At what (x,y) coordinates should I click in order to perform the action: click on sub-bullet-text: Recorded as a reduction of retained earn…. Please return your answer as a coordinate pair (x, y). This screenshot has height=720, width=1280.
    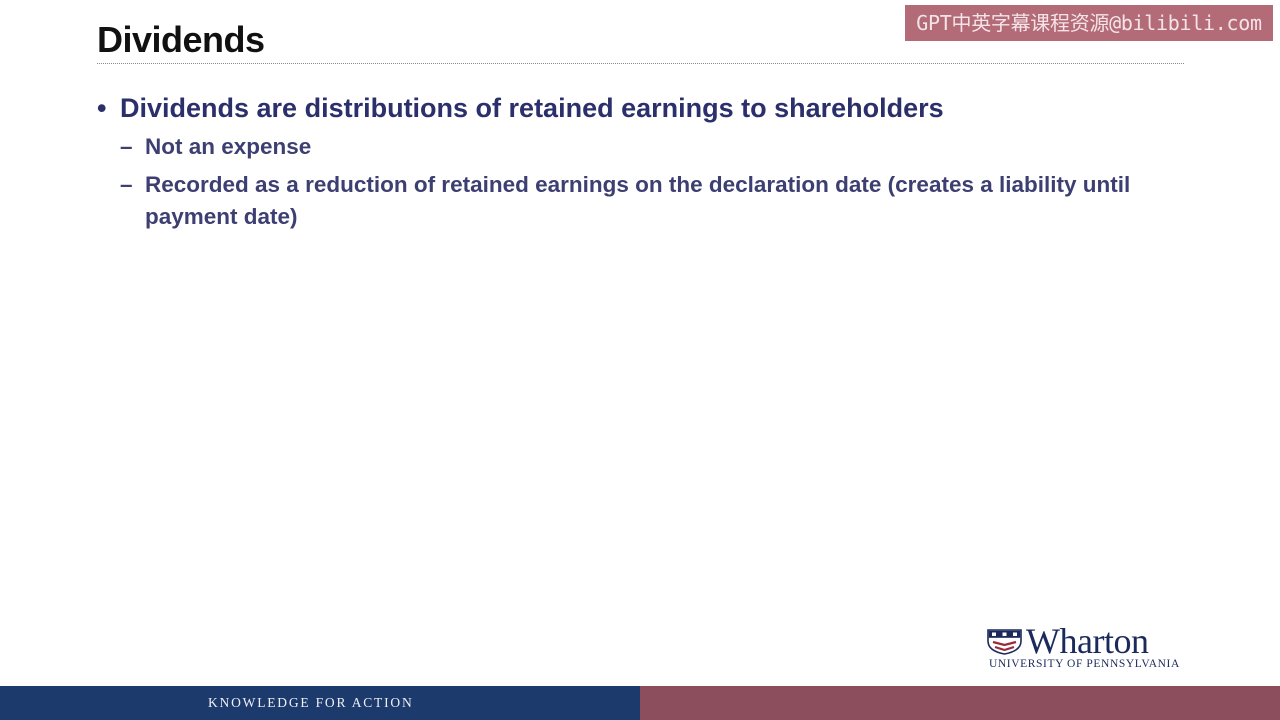
    Looking at the image, I should click on (638, 200).